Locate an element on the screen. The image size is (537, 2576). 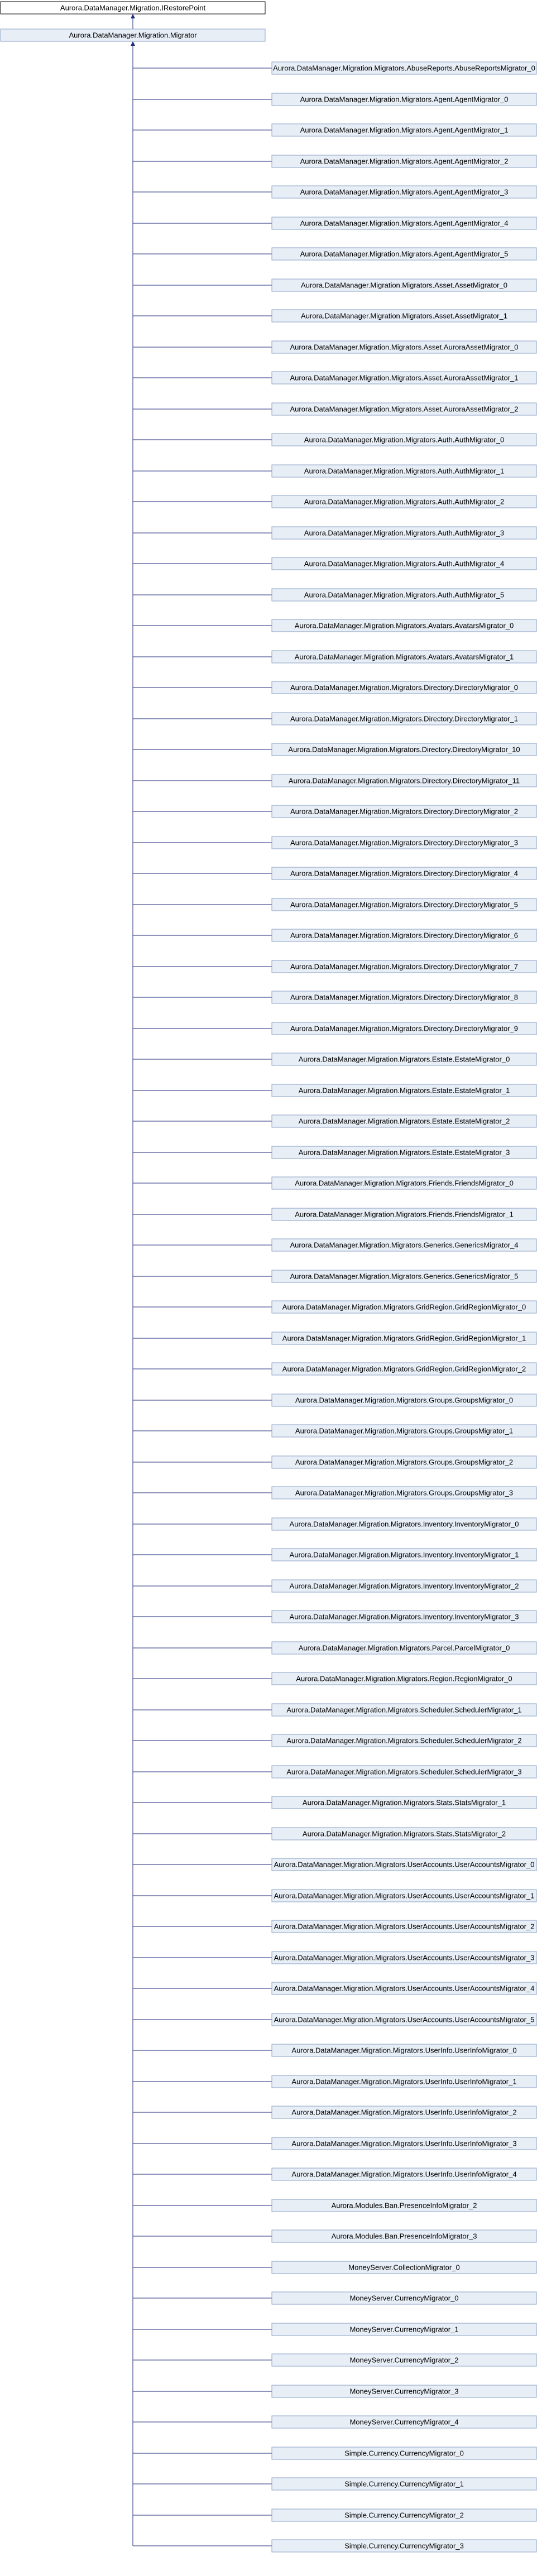
child-node: MoneyServer.CollectionMigrator_0 is located at coordinates (404, 2267).